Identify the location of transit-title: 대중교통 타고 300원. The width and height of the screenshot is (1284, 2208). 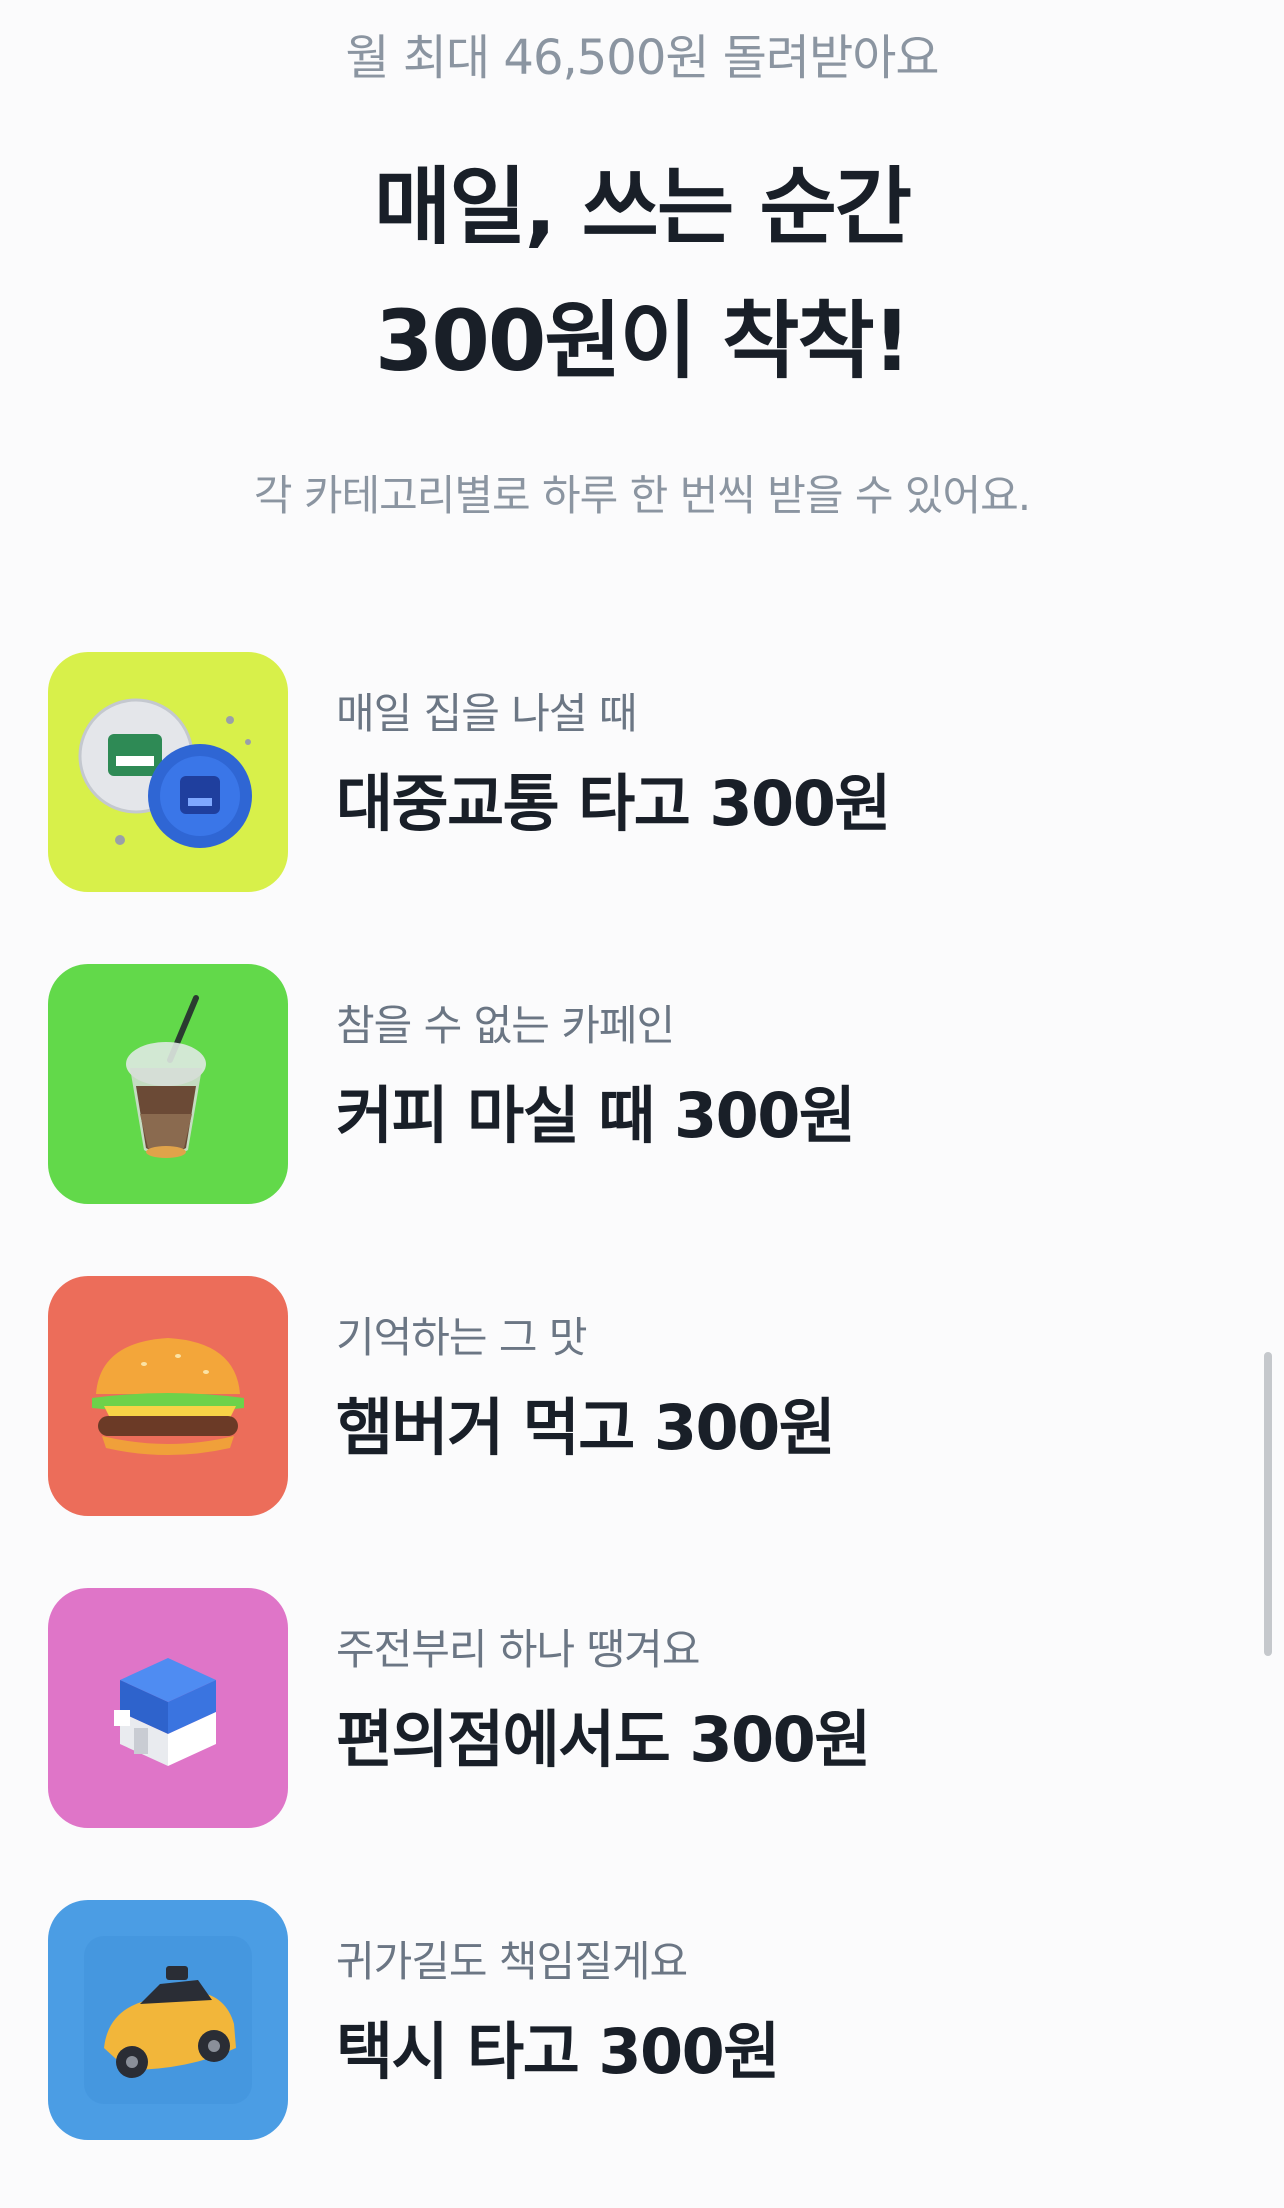
(613, 803).